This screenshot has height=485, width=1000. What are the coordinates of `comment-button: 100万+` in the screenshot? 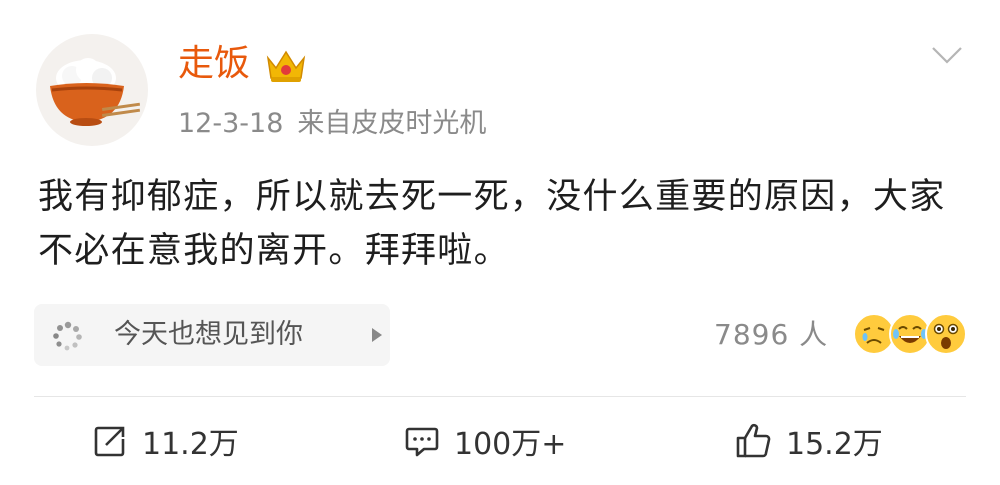 It's located at (485, 441).